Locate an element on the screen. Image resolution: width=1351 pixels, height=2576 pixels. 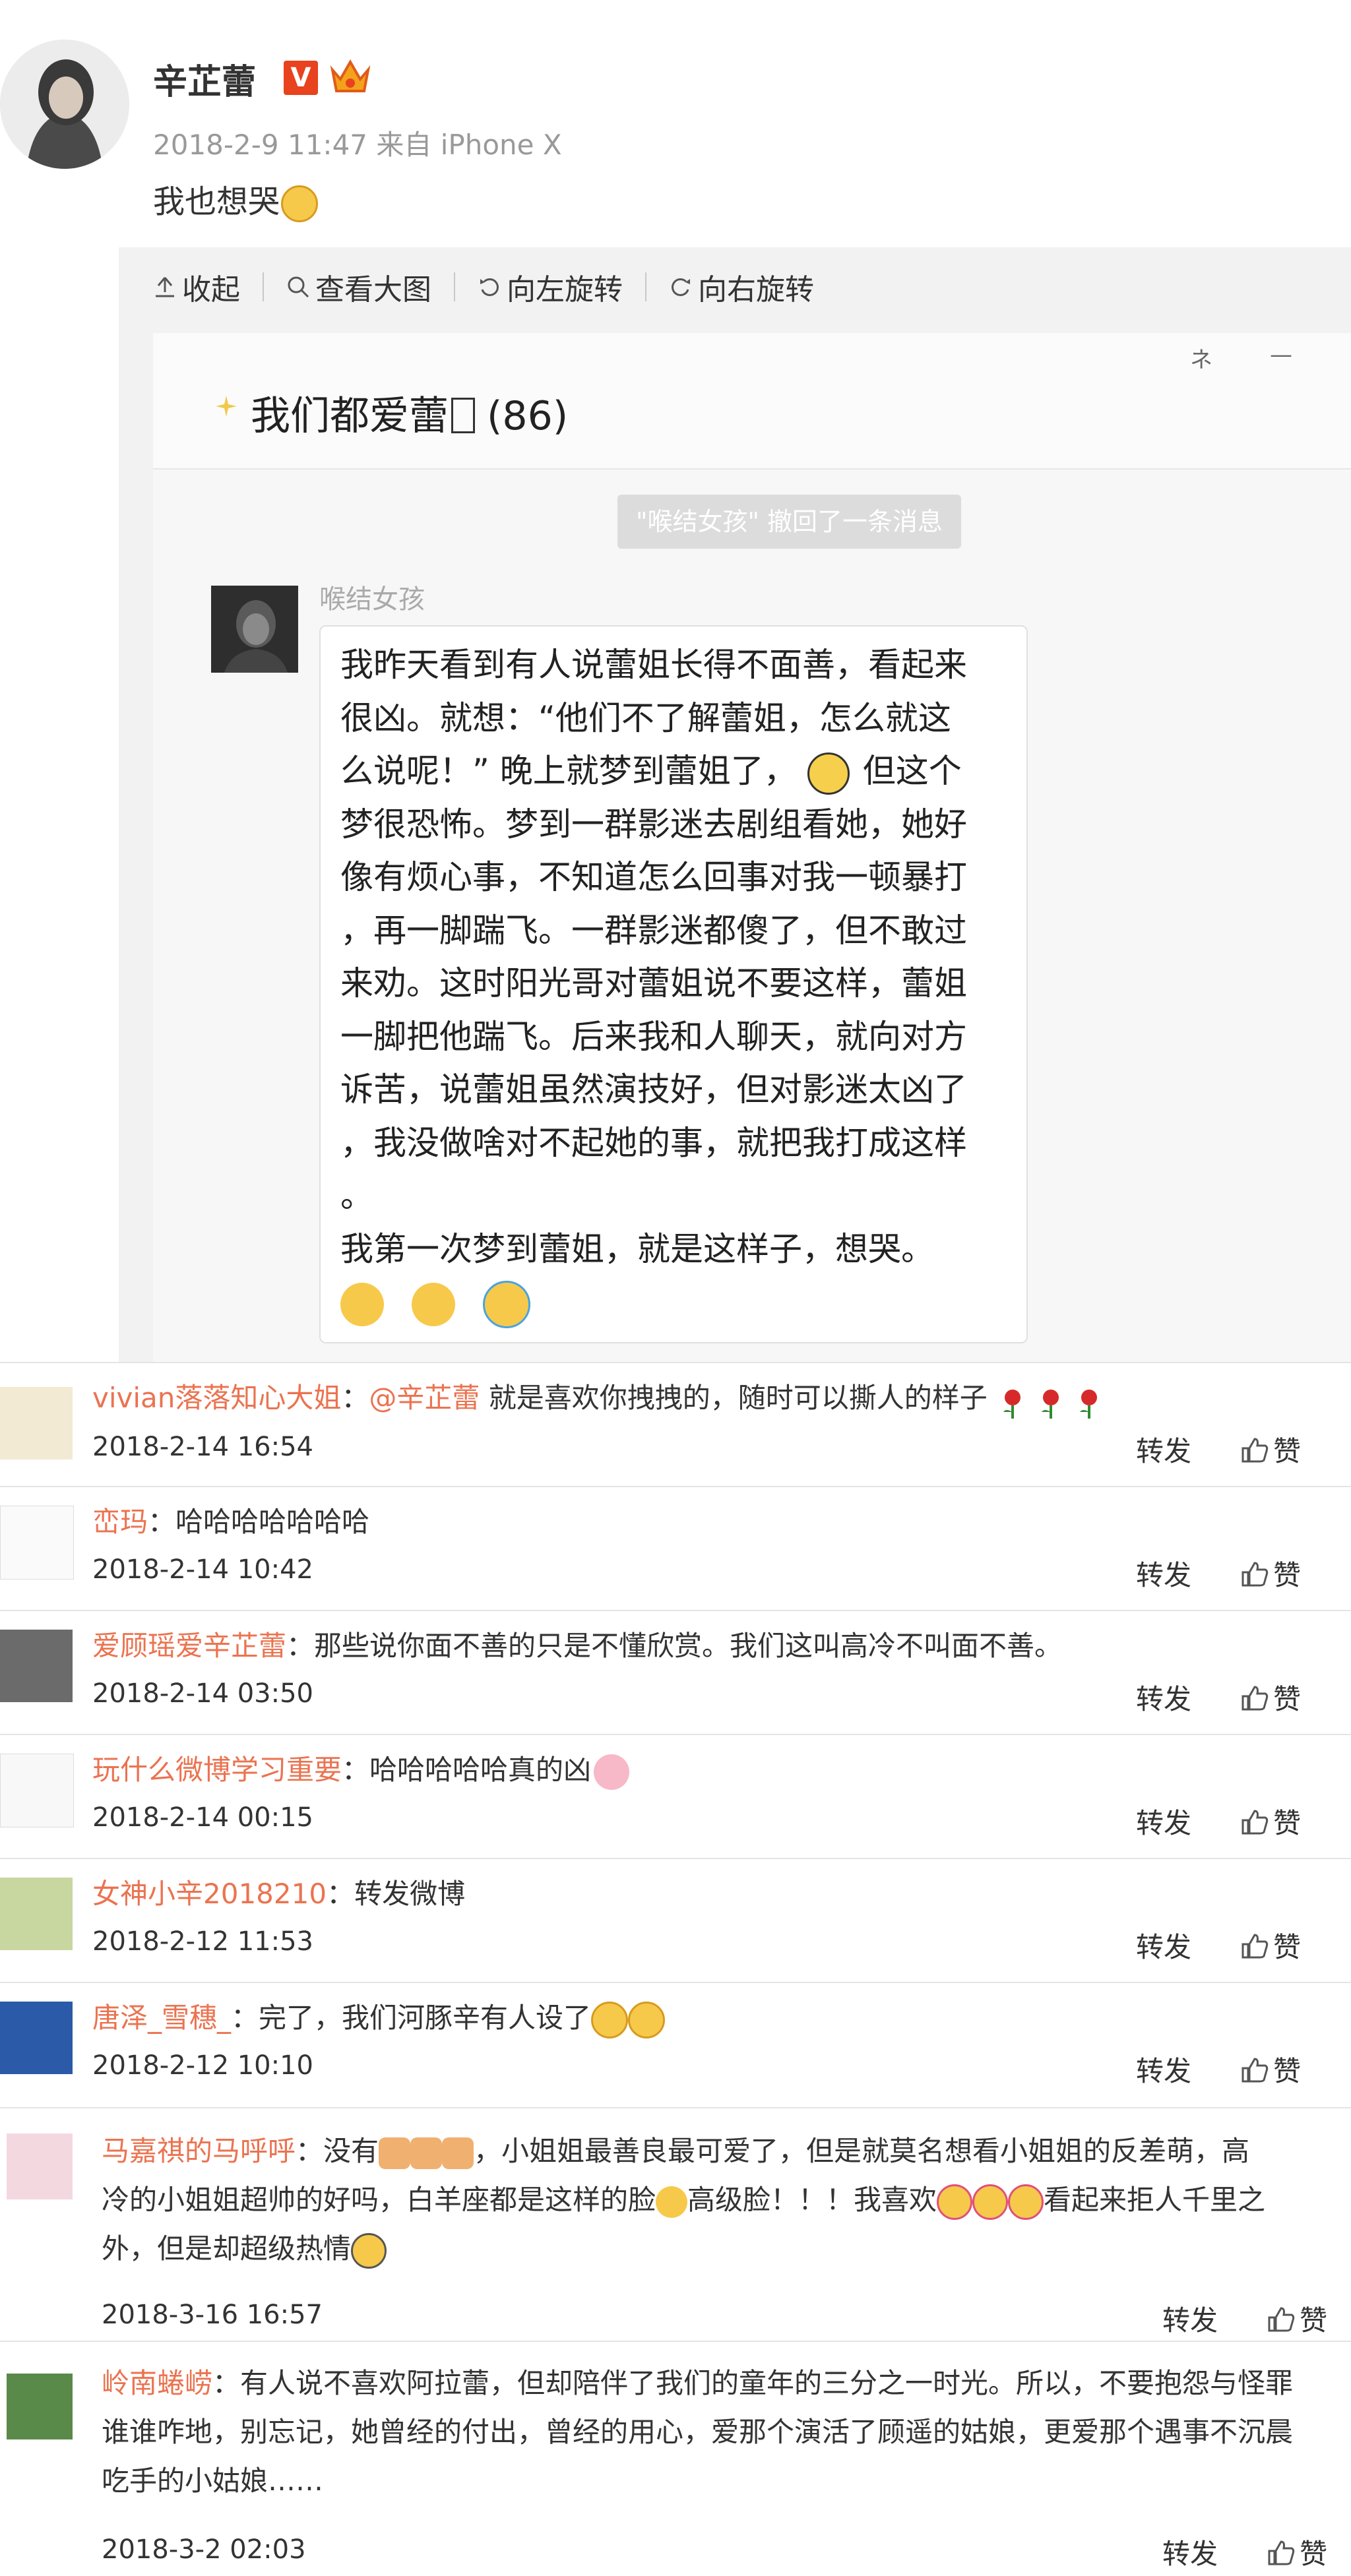
repost-content: ：那些说你面不善的只是不懂欣赏。我们这叫高冷不叫面不善。 is located at coordinates (674, 1646).